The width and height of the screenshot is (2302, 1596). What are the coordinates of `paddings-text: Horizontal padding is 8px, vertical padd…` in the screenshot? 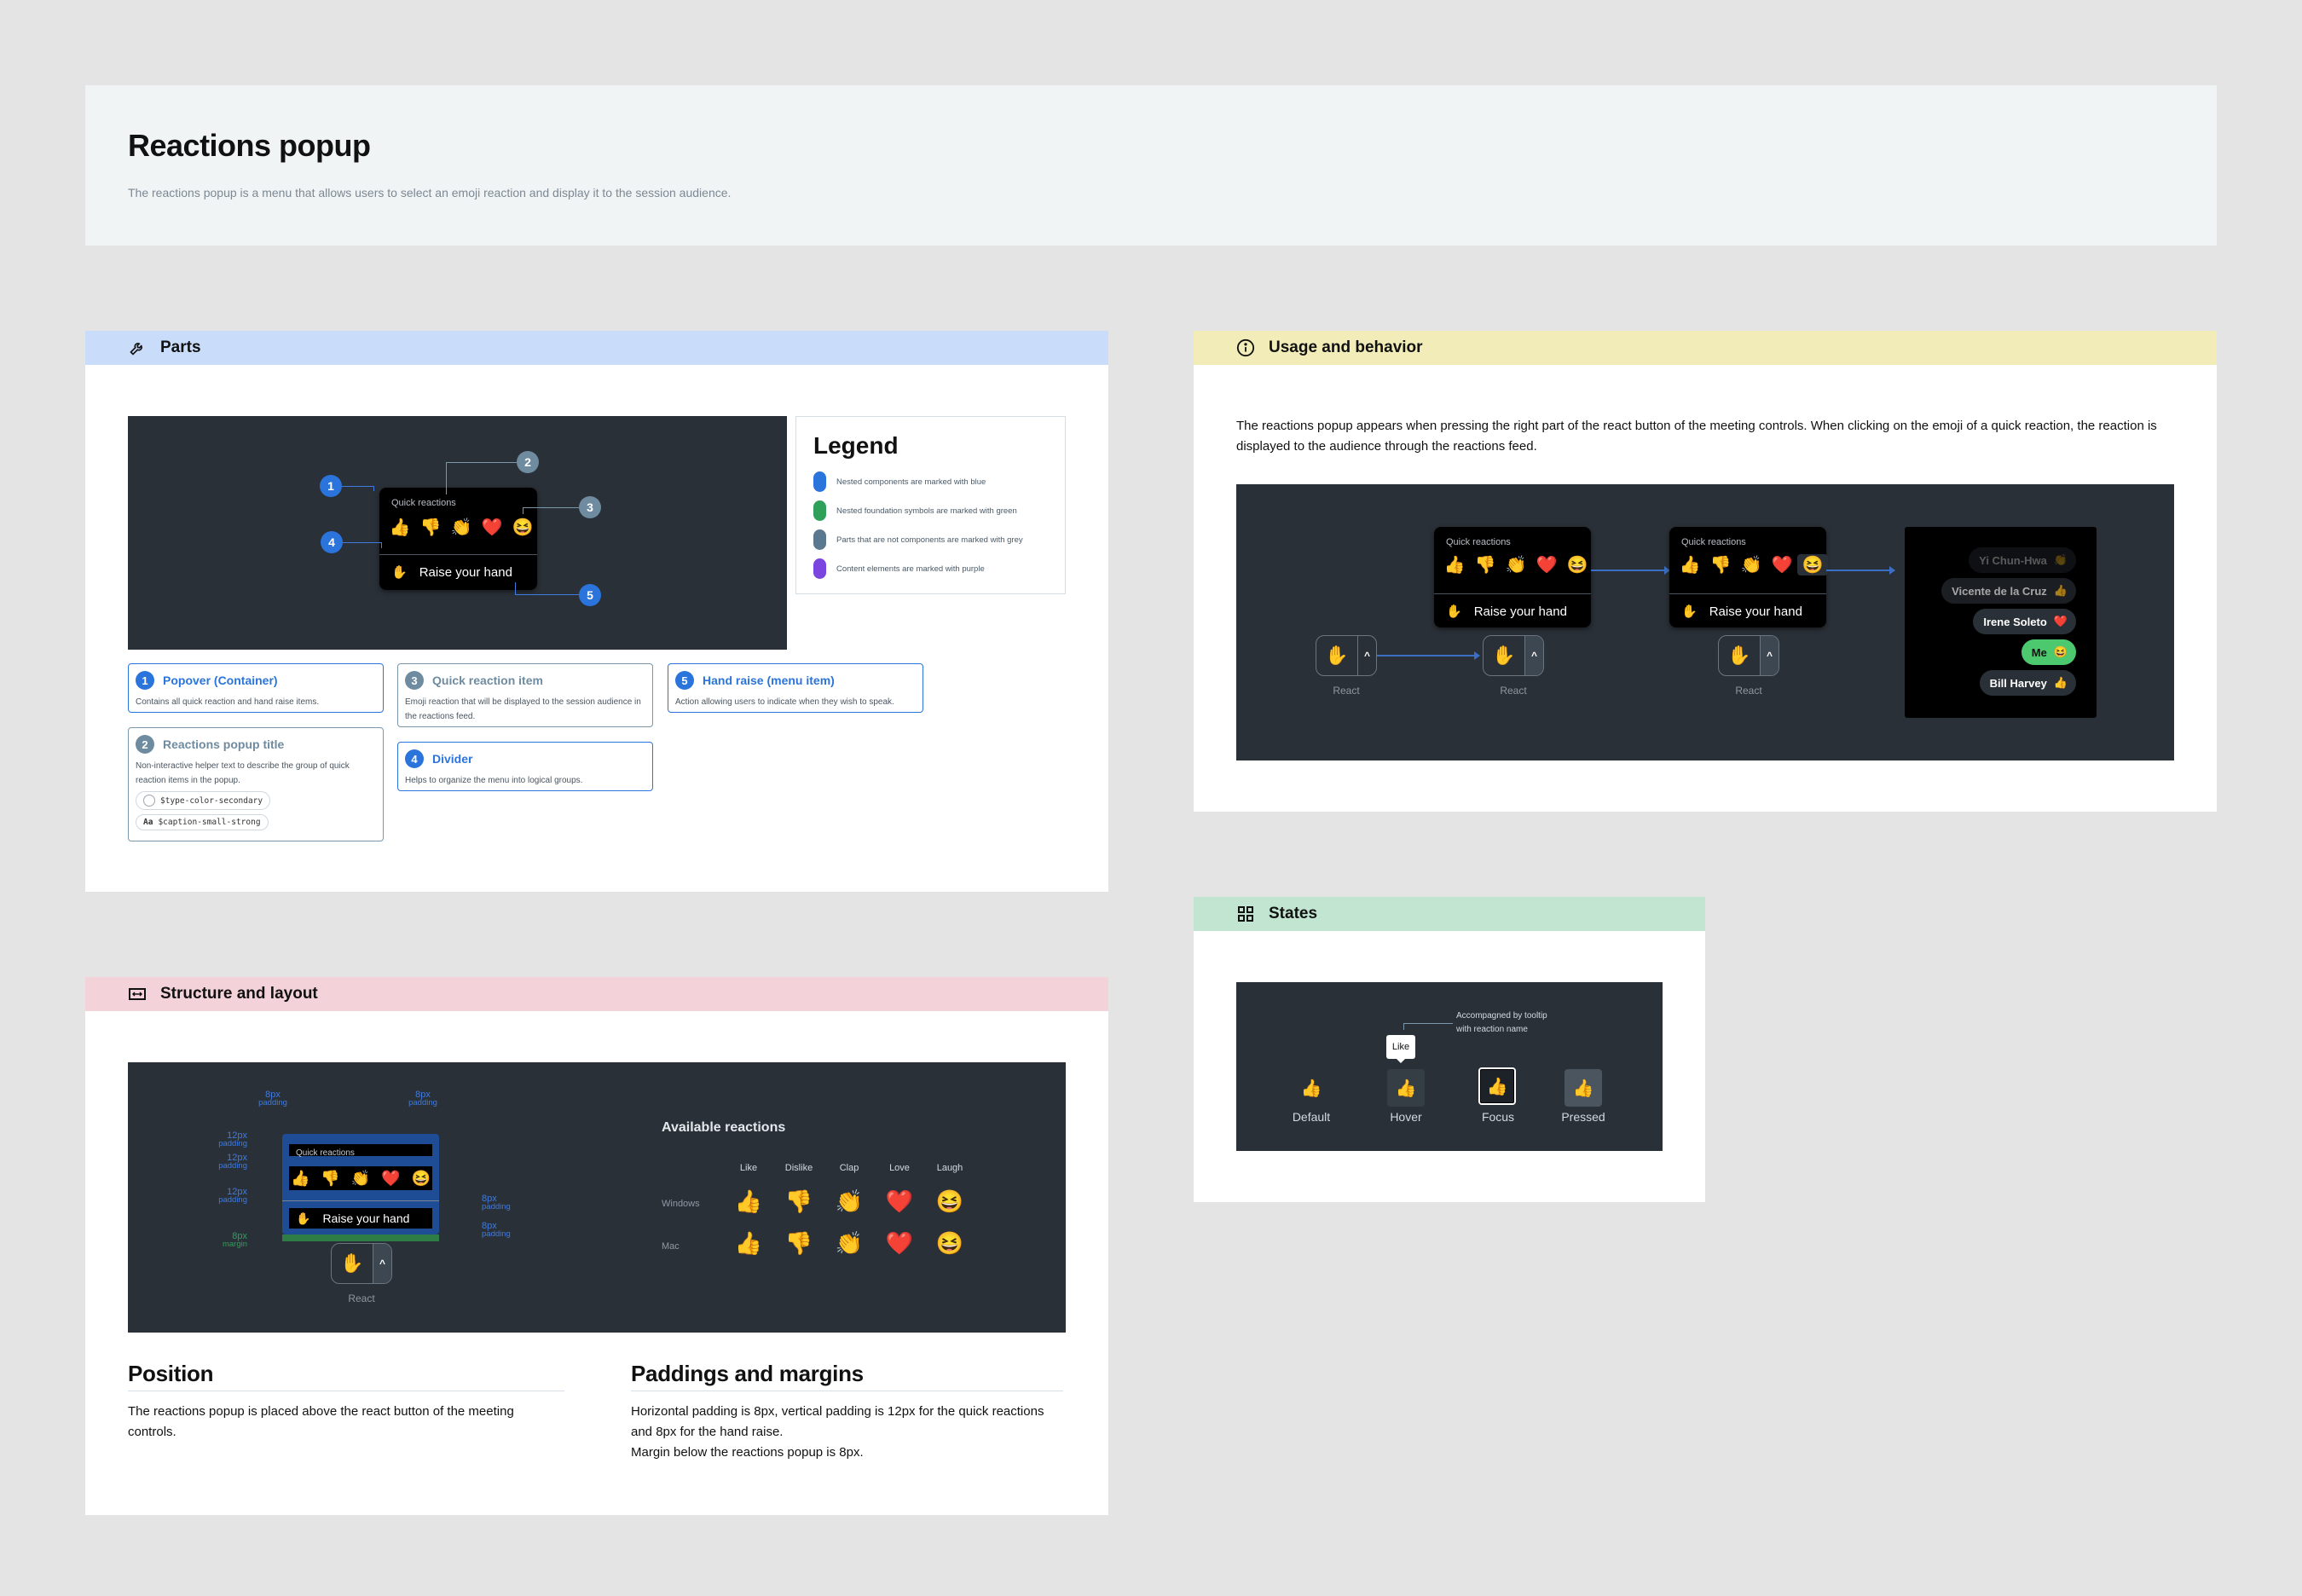 It's located at (837, 1432).